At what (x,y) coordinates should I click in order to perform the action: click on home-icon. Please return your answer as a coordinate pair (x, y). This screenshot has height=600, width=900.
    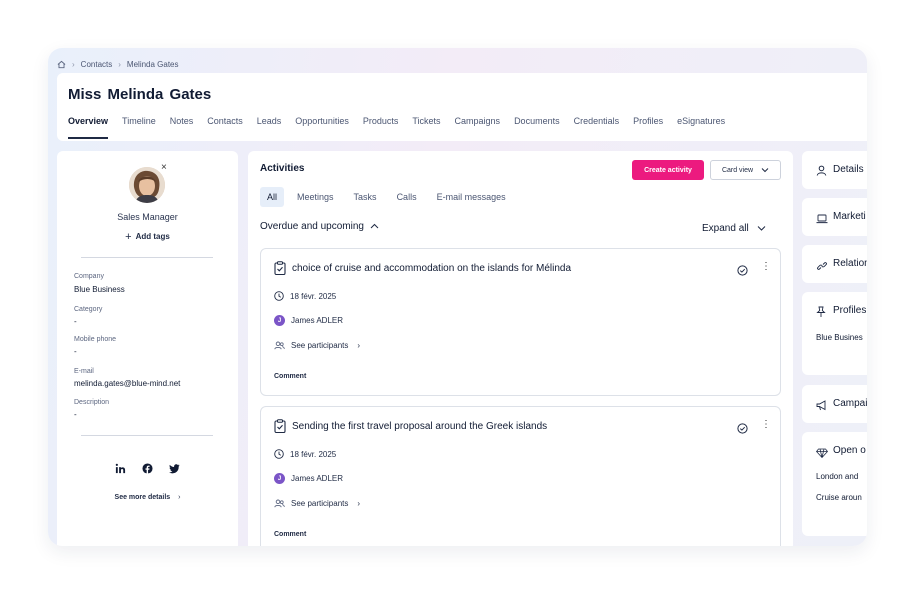
    Looking at the image, I should click on (61, 64).